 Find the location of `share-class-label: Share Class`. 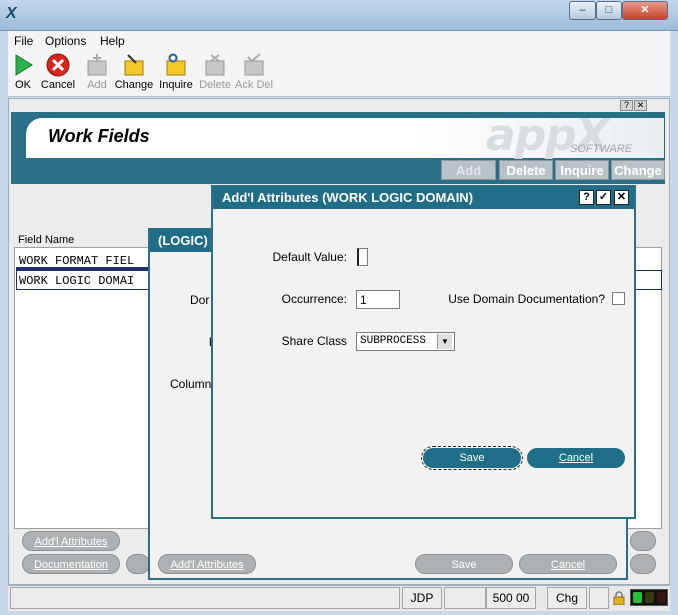

share-class-label: Share Class is located at coordinates (314, 341).